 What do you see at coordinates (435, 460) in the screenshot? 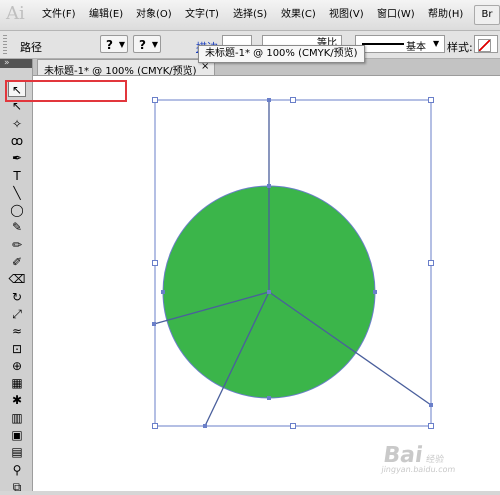
I see `watermark-suffix: 经验` at bounding box center [435, 460].